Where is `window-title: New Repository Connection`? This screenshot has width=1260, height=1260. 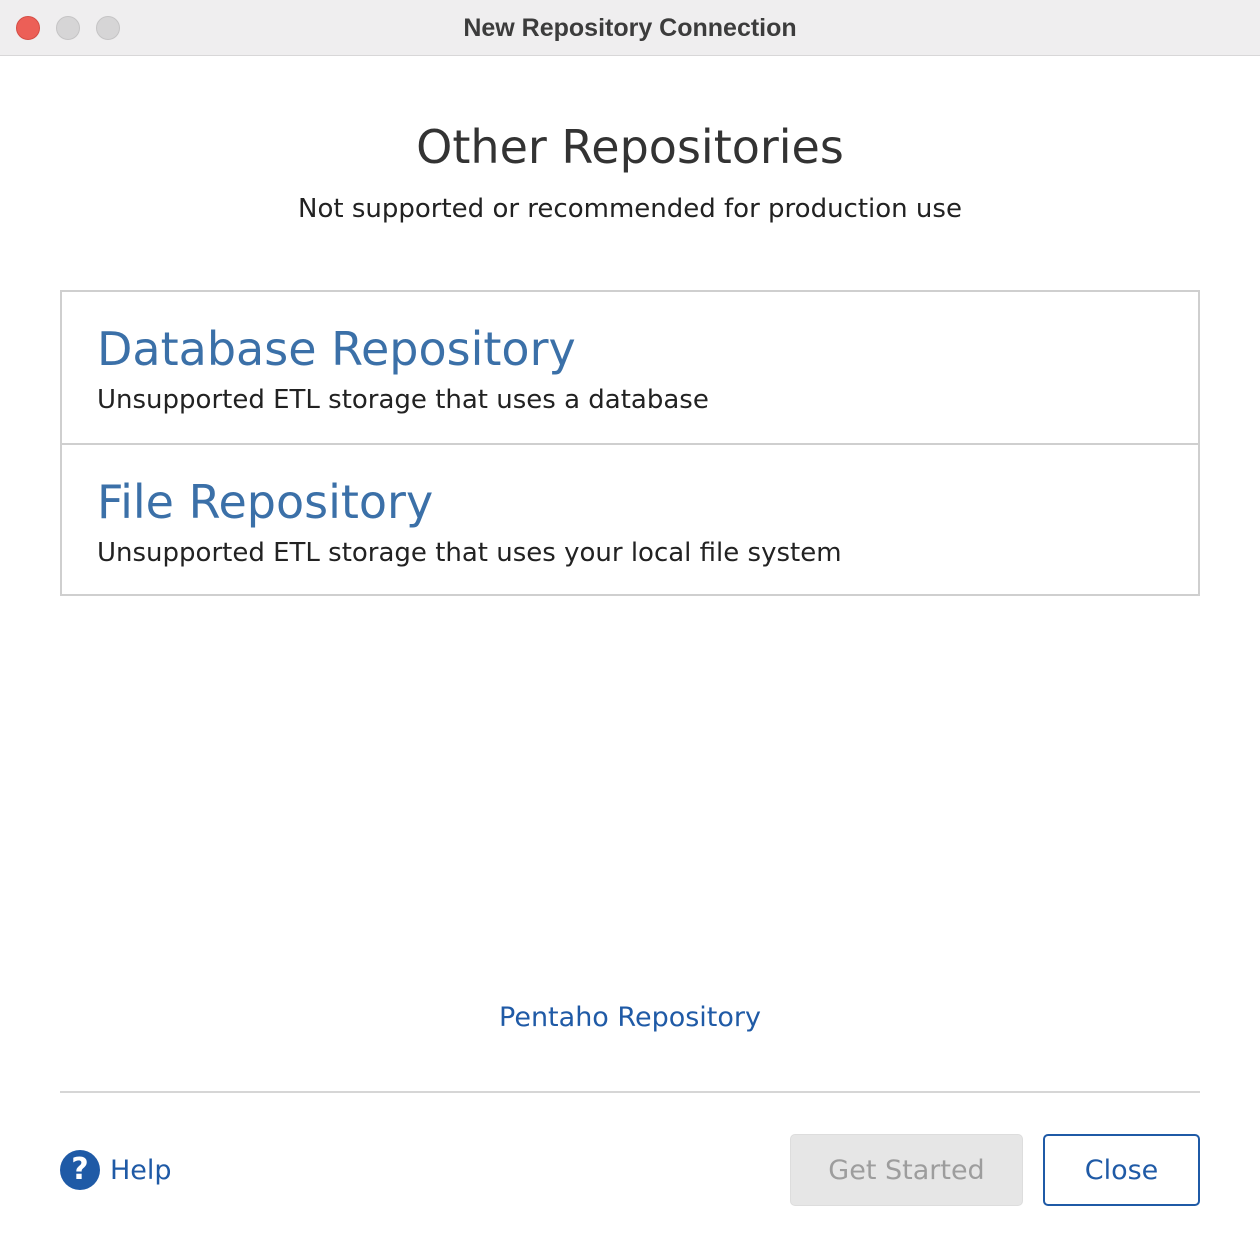 window-title: New Repository Connection is located at coordinates (630, 28).